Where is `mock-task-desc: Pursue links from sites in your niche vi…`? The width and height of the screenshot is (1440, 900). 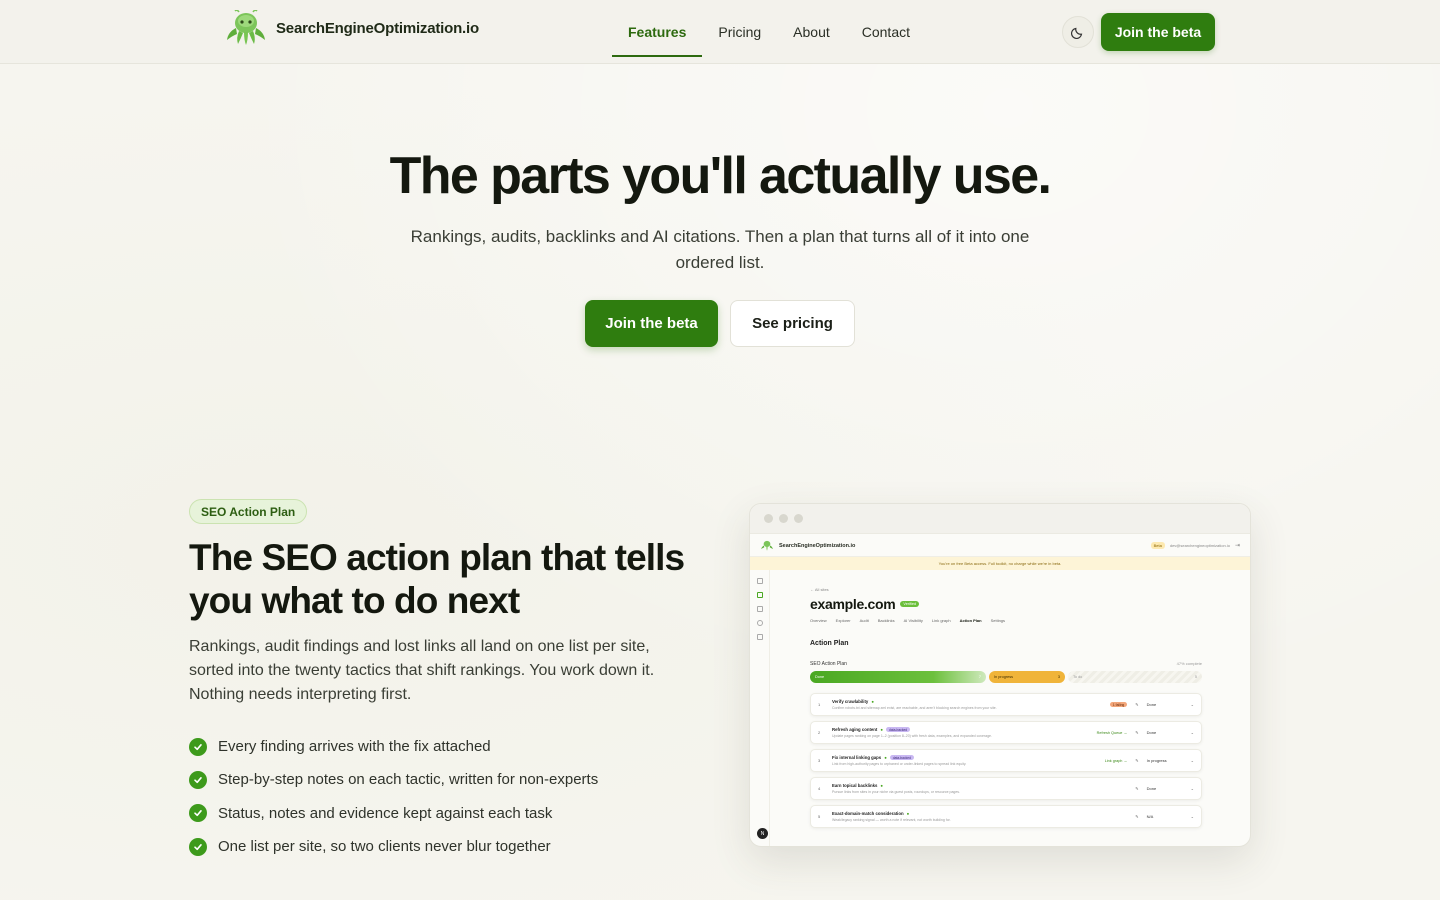
mock-task-desc: Pursue links from sites in your niche vi… is located at coordinates (896, 792).